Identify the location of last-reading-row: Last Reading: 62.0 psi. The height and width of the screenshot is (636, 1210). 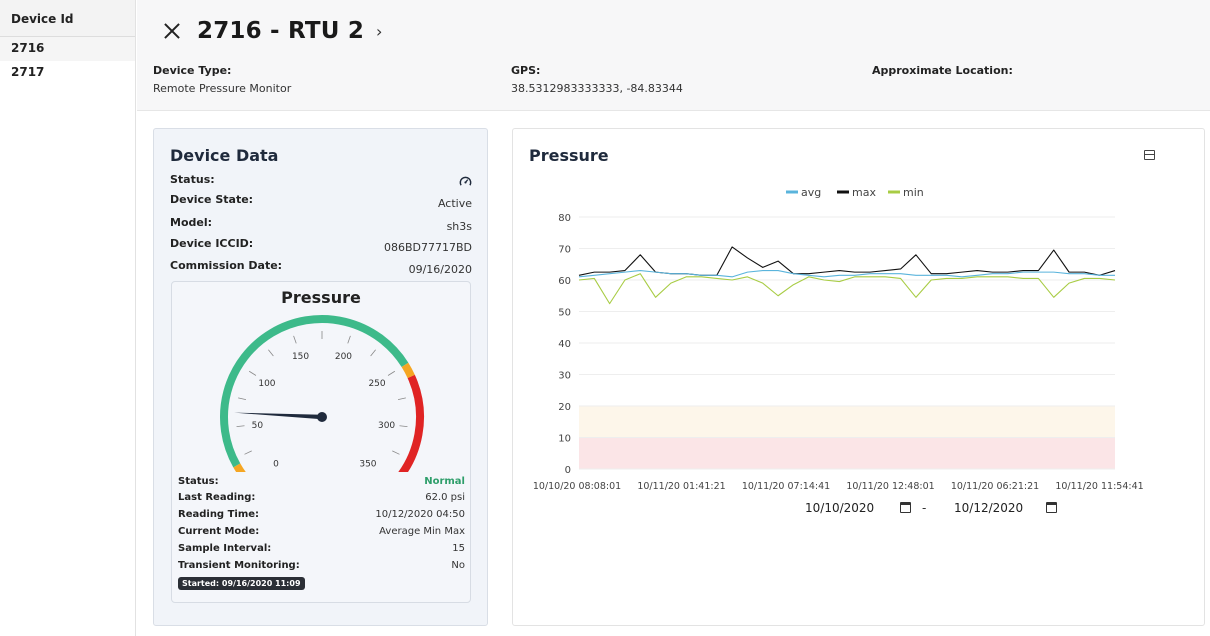
(321, 497).